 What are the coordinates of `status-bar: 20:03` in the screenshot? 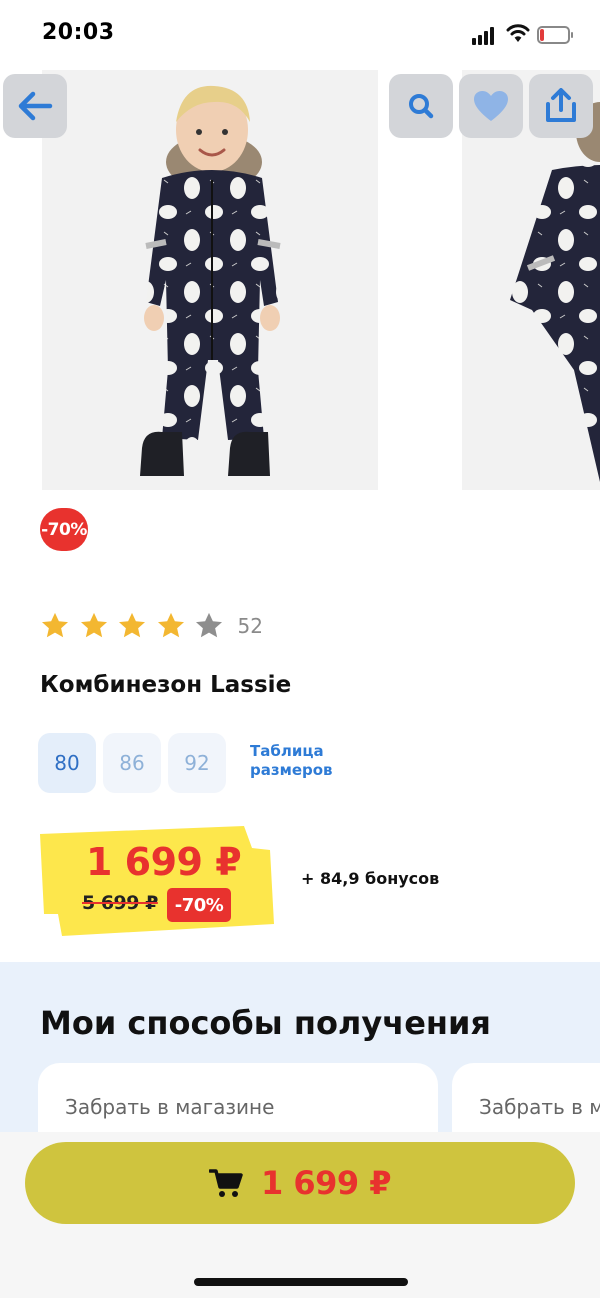 It's located at (300, 35).